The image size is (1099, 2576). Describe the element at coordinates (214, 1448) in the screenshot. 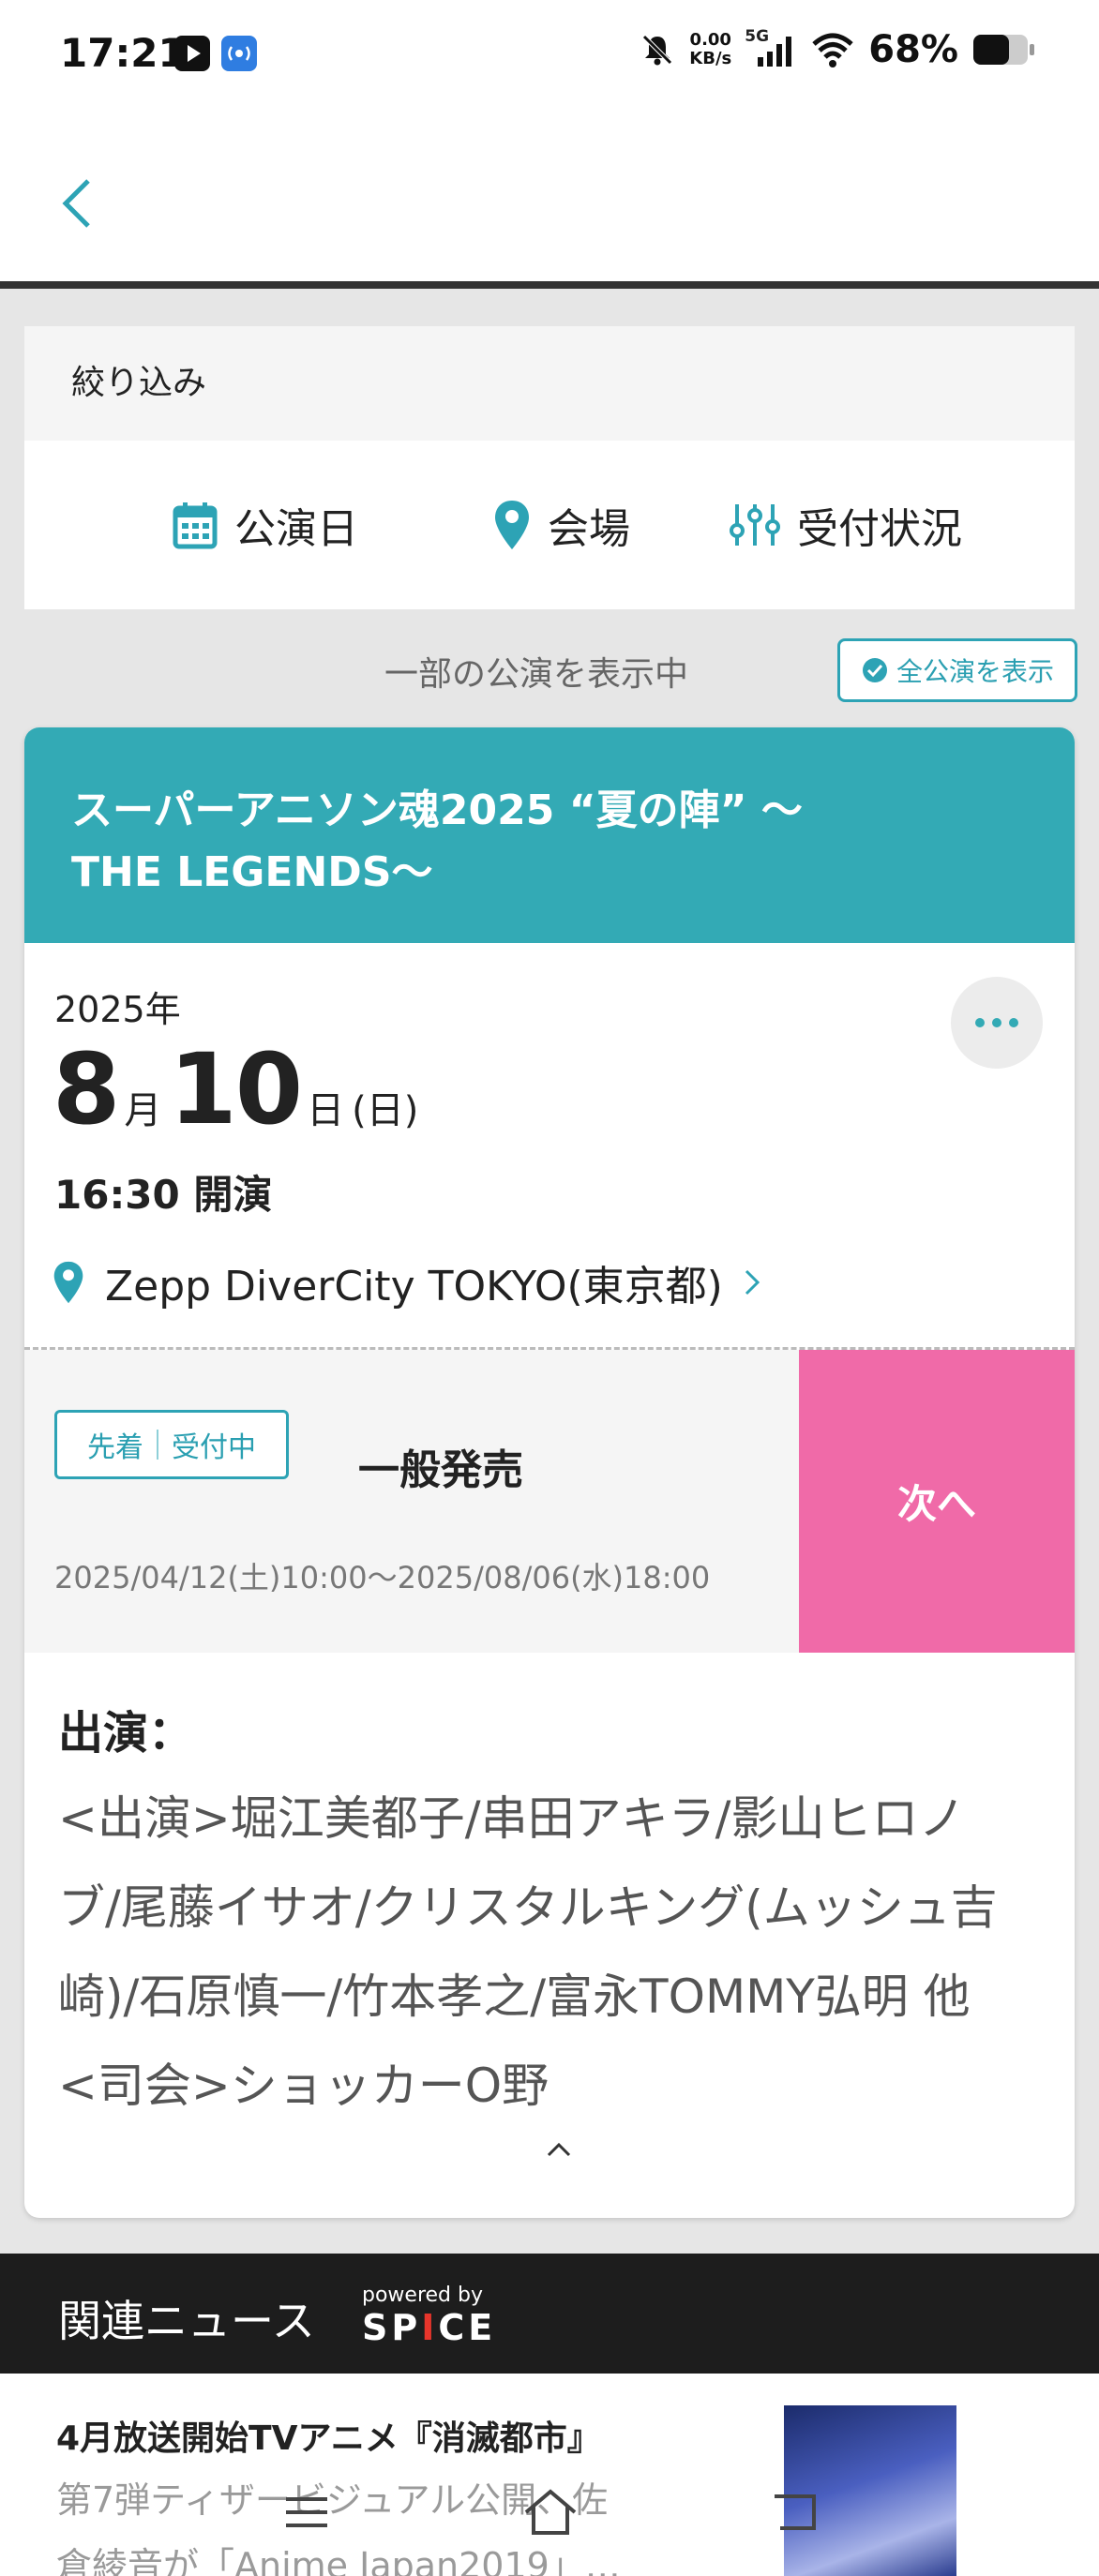

I see `badge-status: 受付中` at that location.